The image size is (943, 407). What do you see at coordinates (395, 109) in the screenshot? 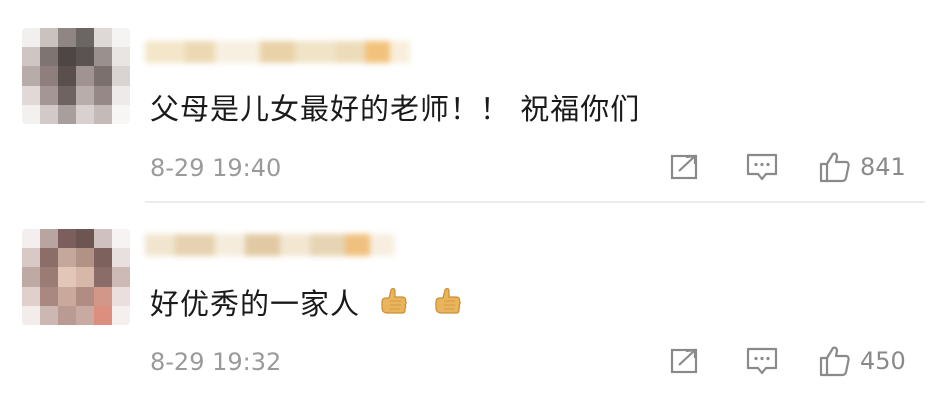
I see `comment-text: 父母是儿女最好的老师！！ 祝福你们` at bounding box center [395, 109].